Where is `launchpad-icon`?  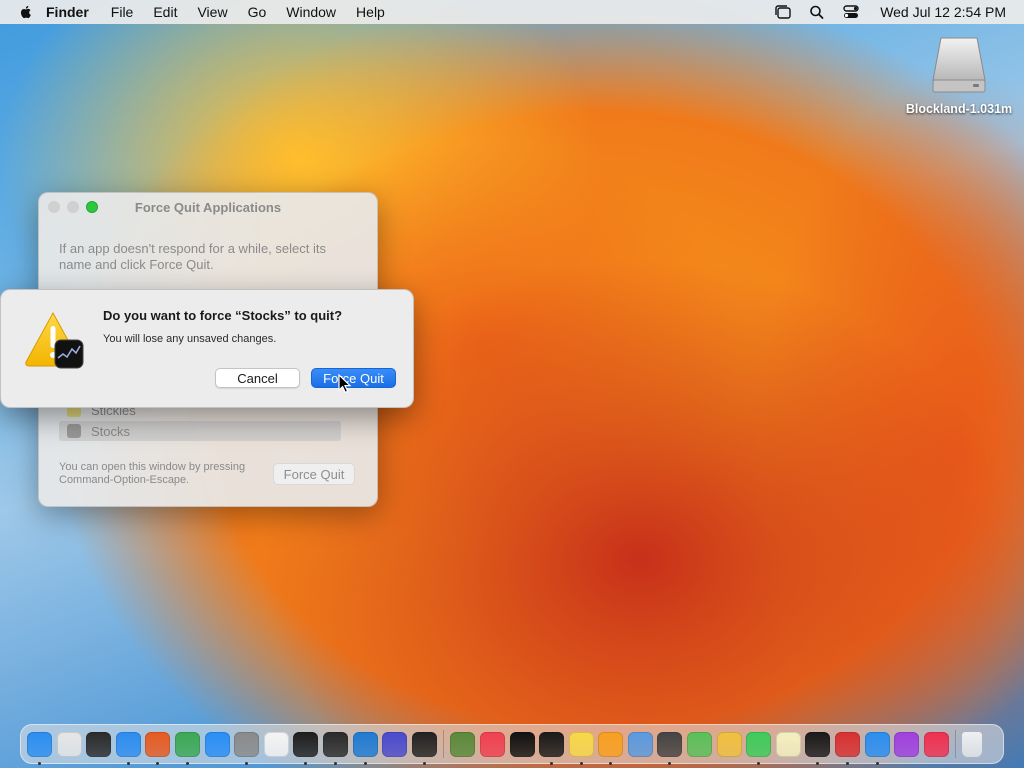 launchpad-icon is located at coordinates (69, 744).